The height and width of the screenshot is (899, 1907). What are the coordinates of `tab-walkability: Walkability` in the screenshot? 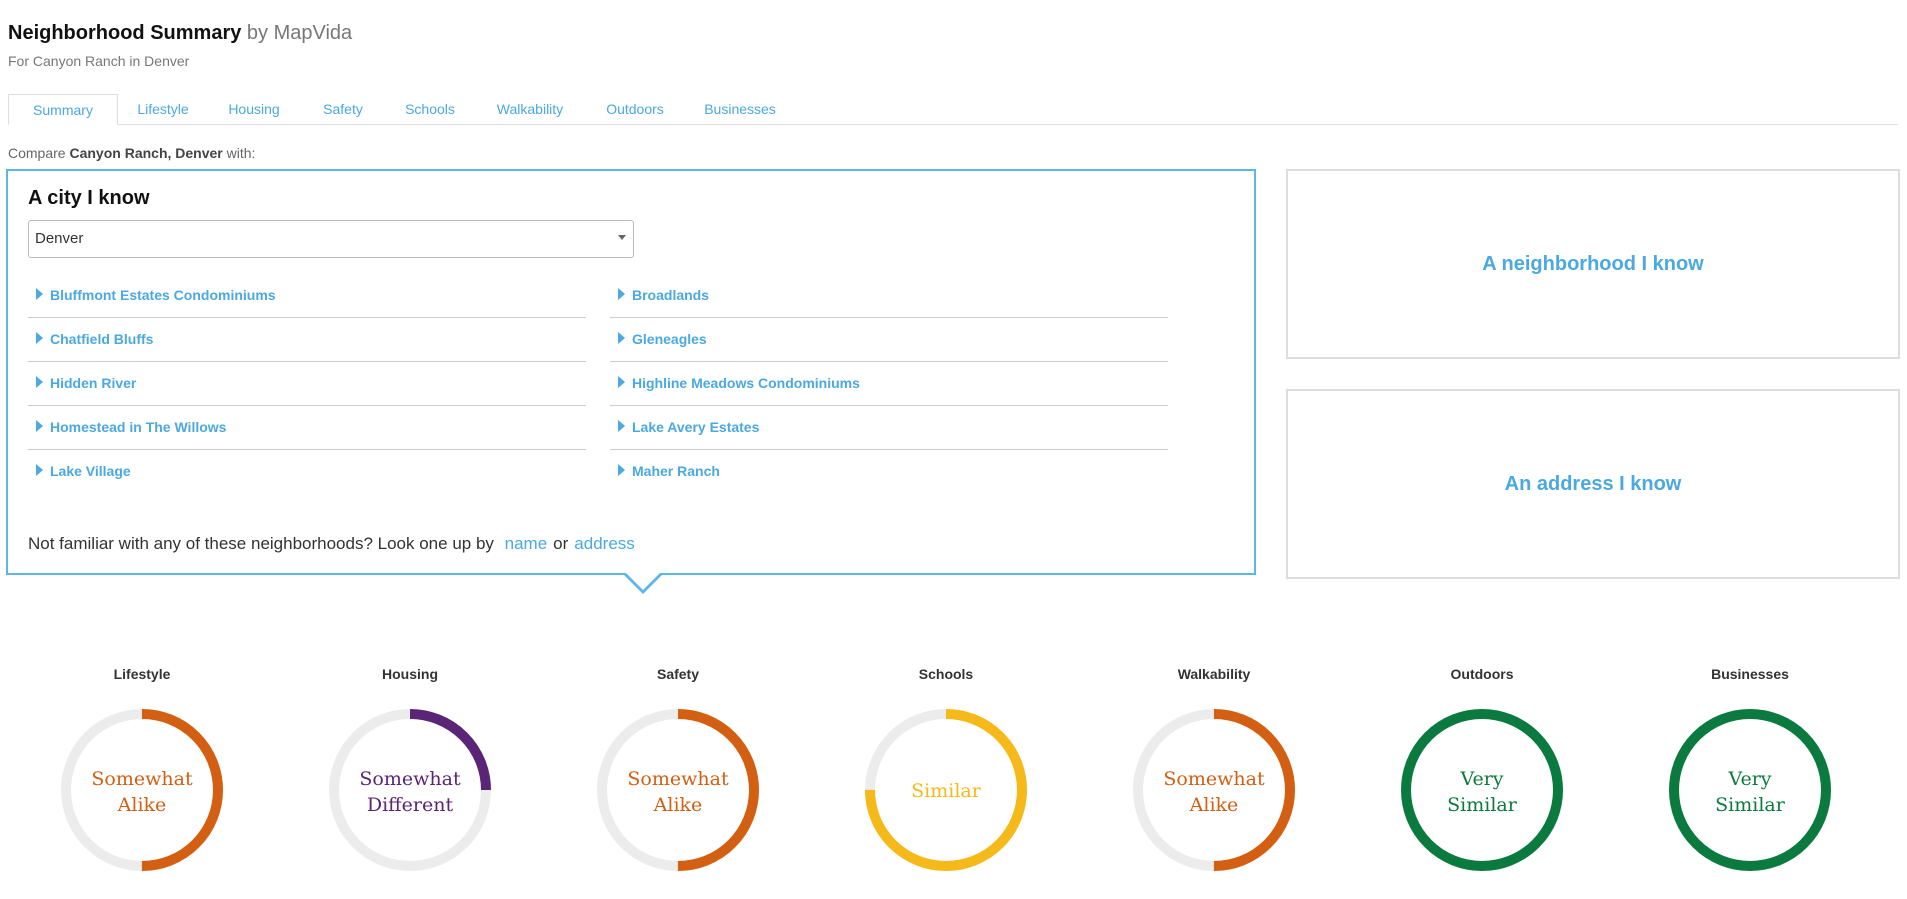 It's located at (530, 109).